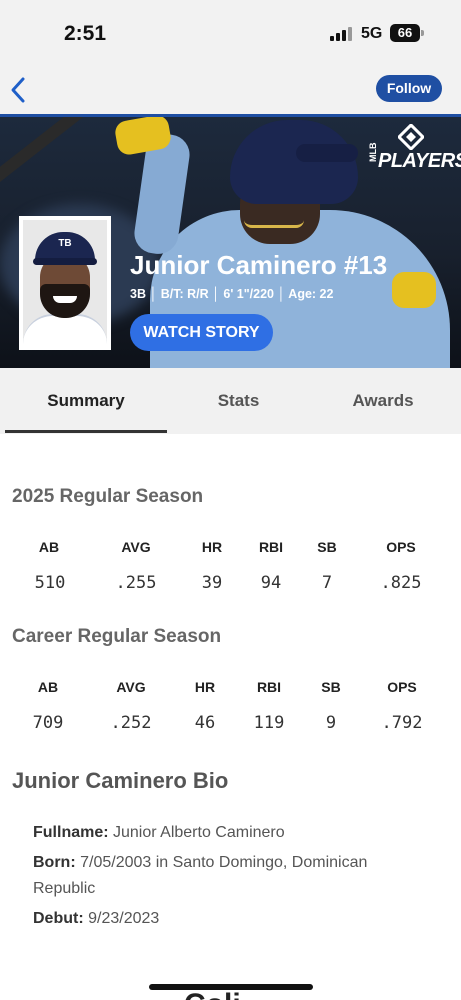  Describe the element at coordinates (230, 90) in the screenshot. I see `nav-bar: Follow` at that location.